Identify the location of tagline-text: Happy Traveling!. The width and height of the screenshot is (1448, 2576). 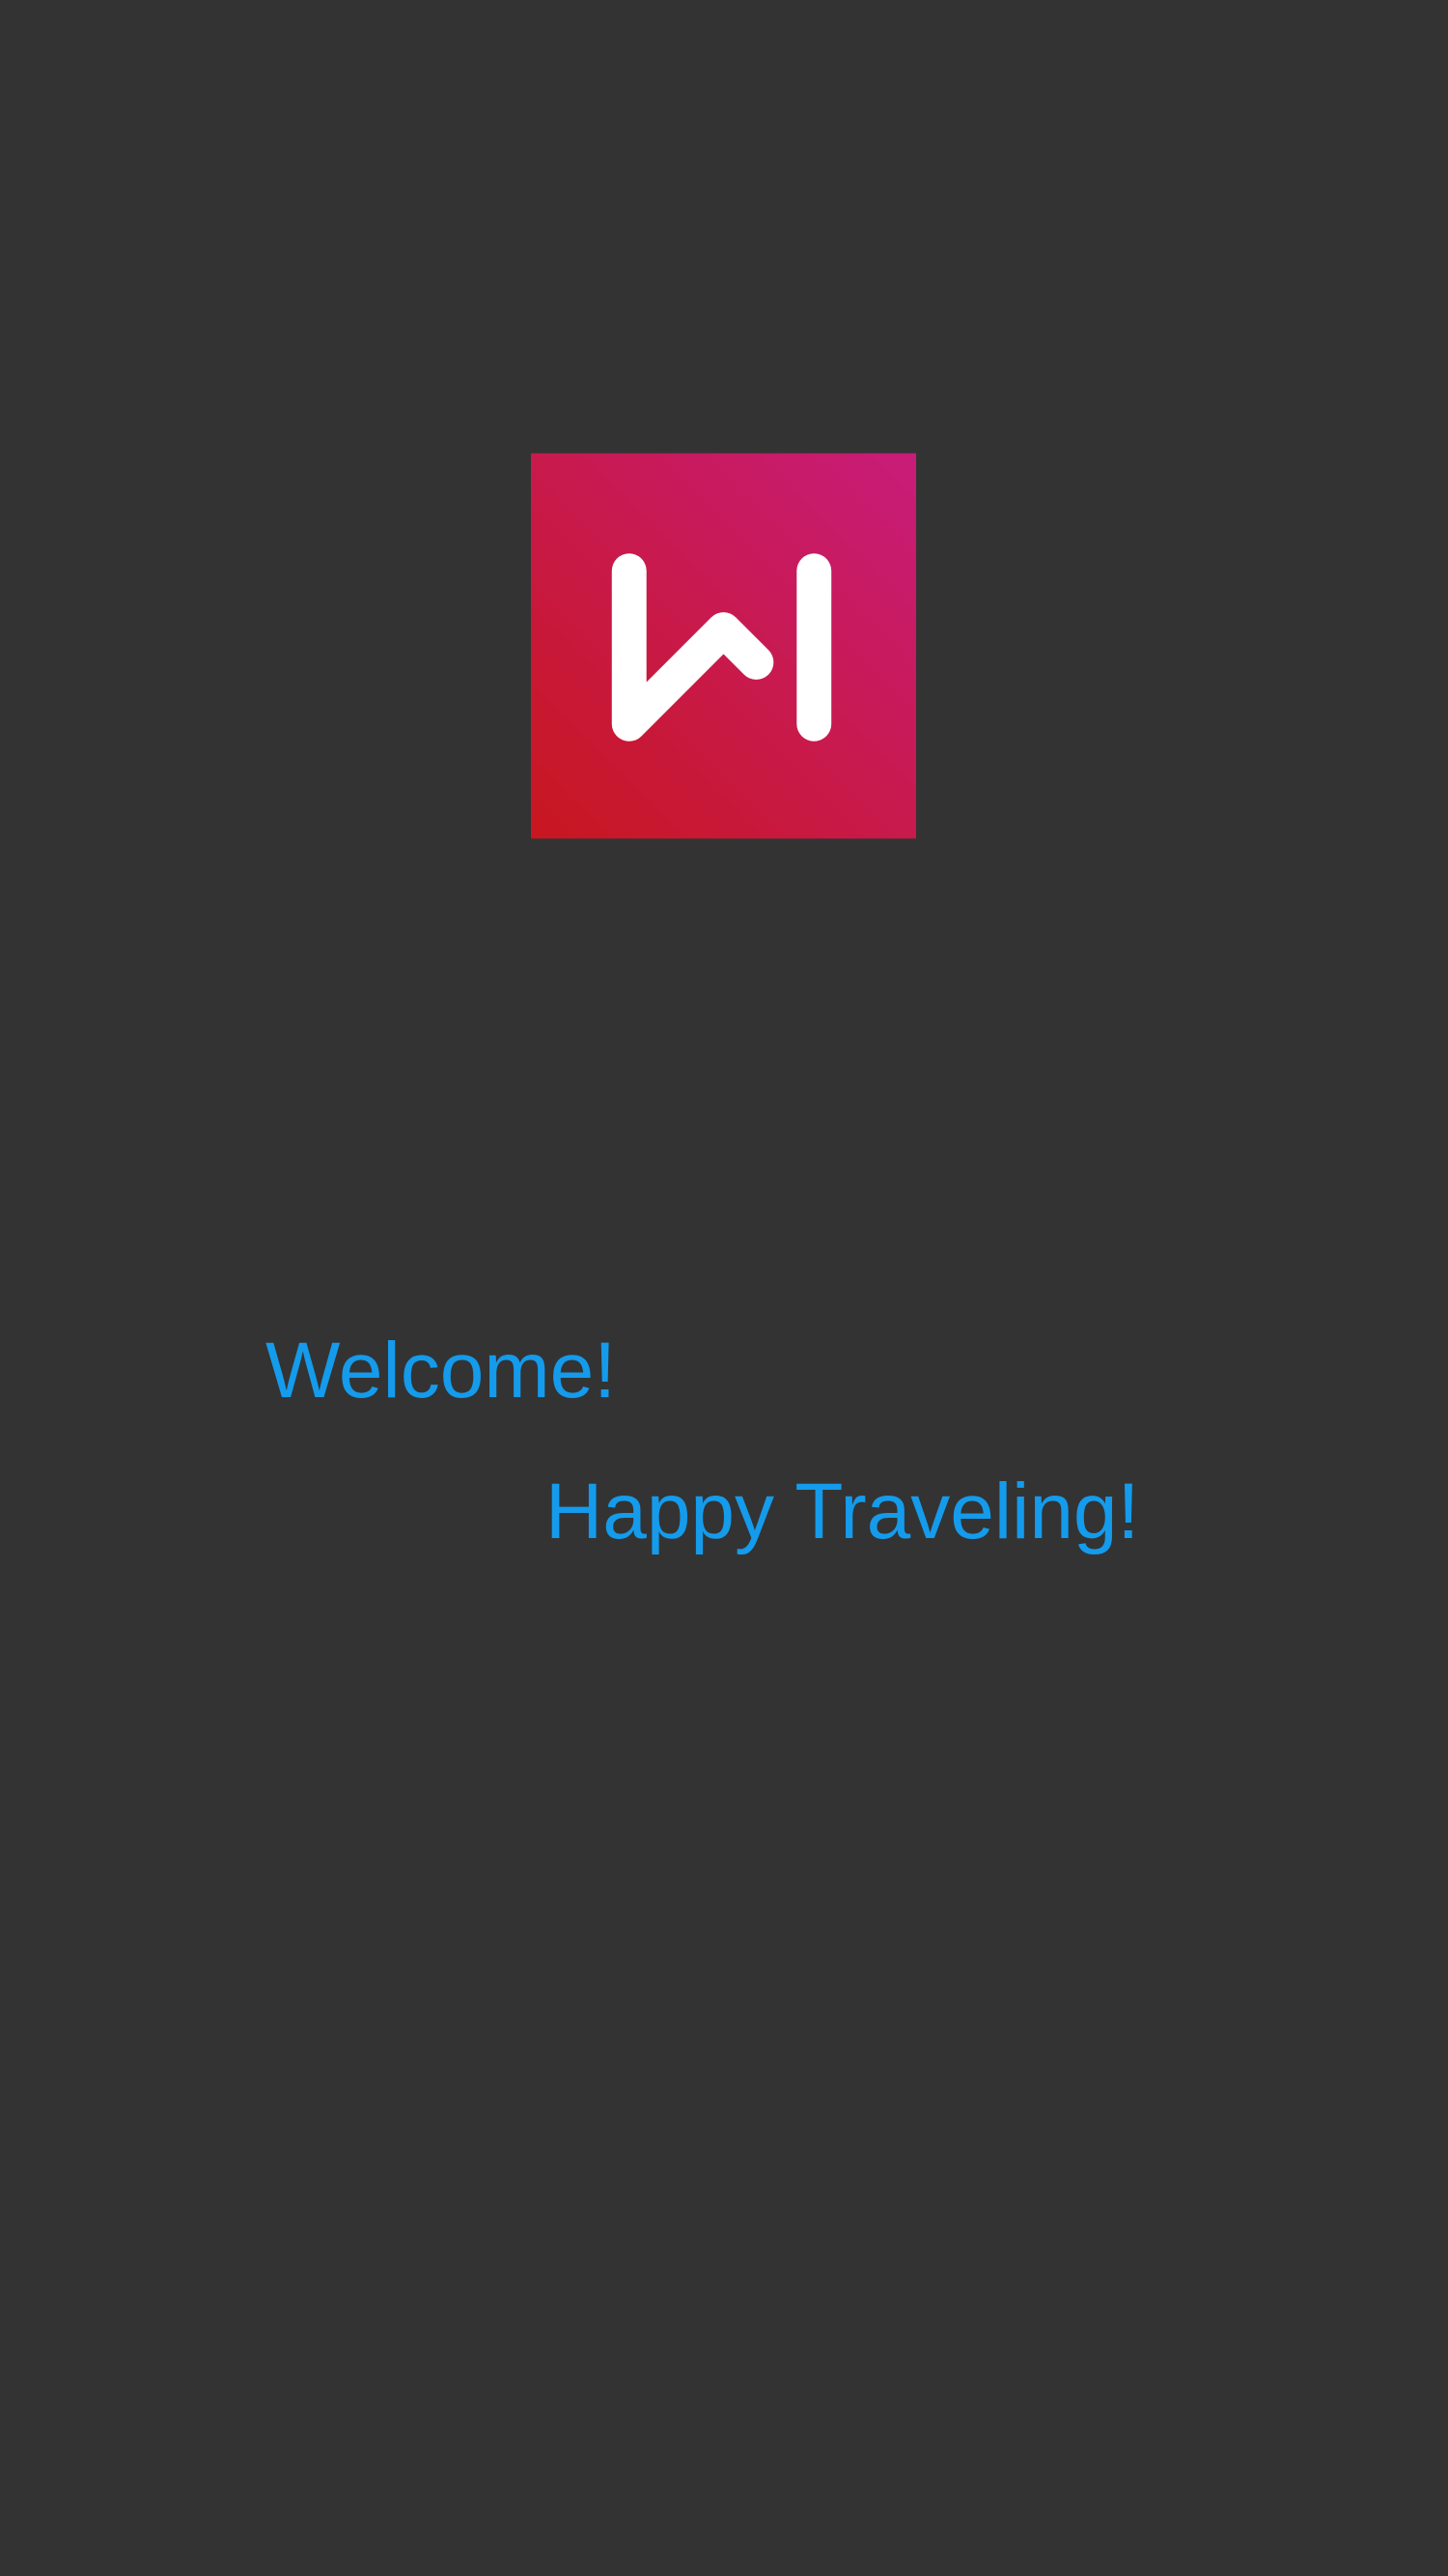
(843, 1511).